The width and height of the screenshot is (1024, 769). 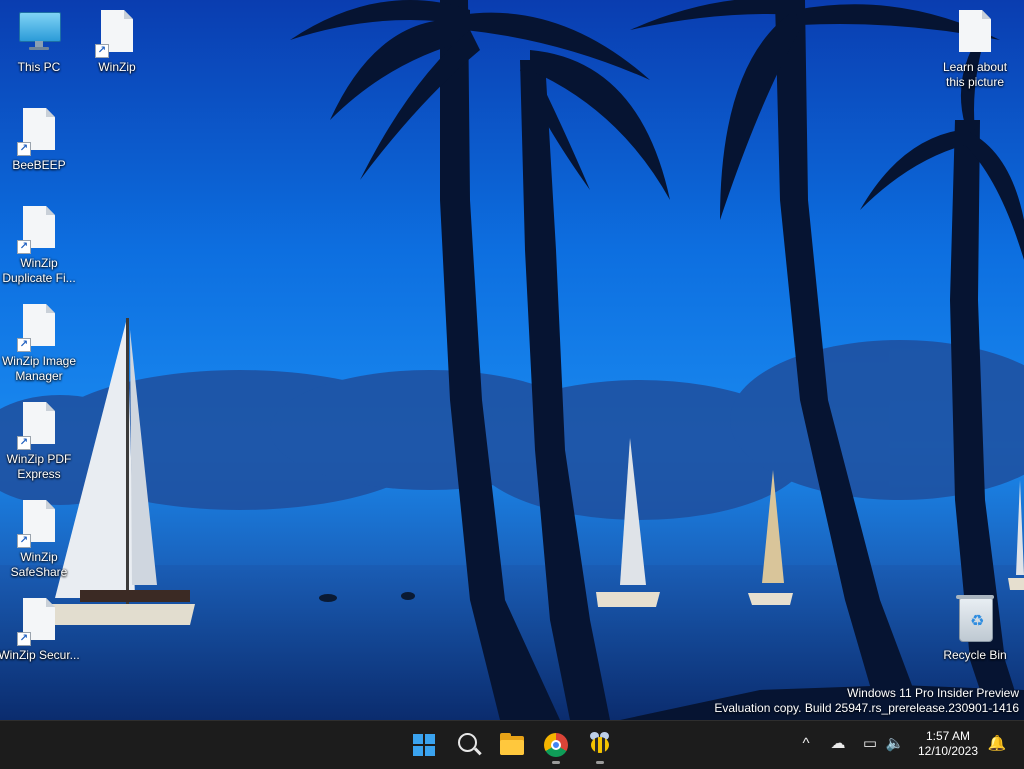 I want to click on desktop-icon-winzip: ↗ WinZip, so click(x=117, y=42).